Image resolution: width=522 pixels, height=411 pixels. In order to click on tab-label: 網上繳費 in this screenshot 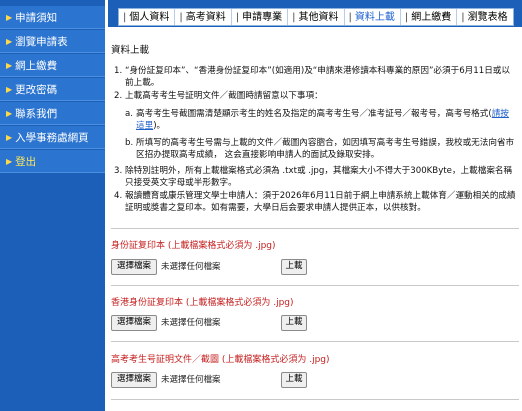, I will do `click(431, 17)`.